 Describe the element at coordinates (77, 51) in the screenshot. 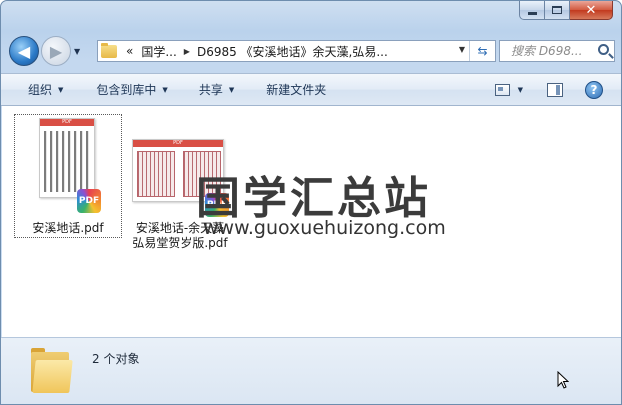

I see `recent-pages-dropdown: ▼` at that location.